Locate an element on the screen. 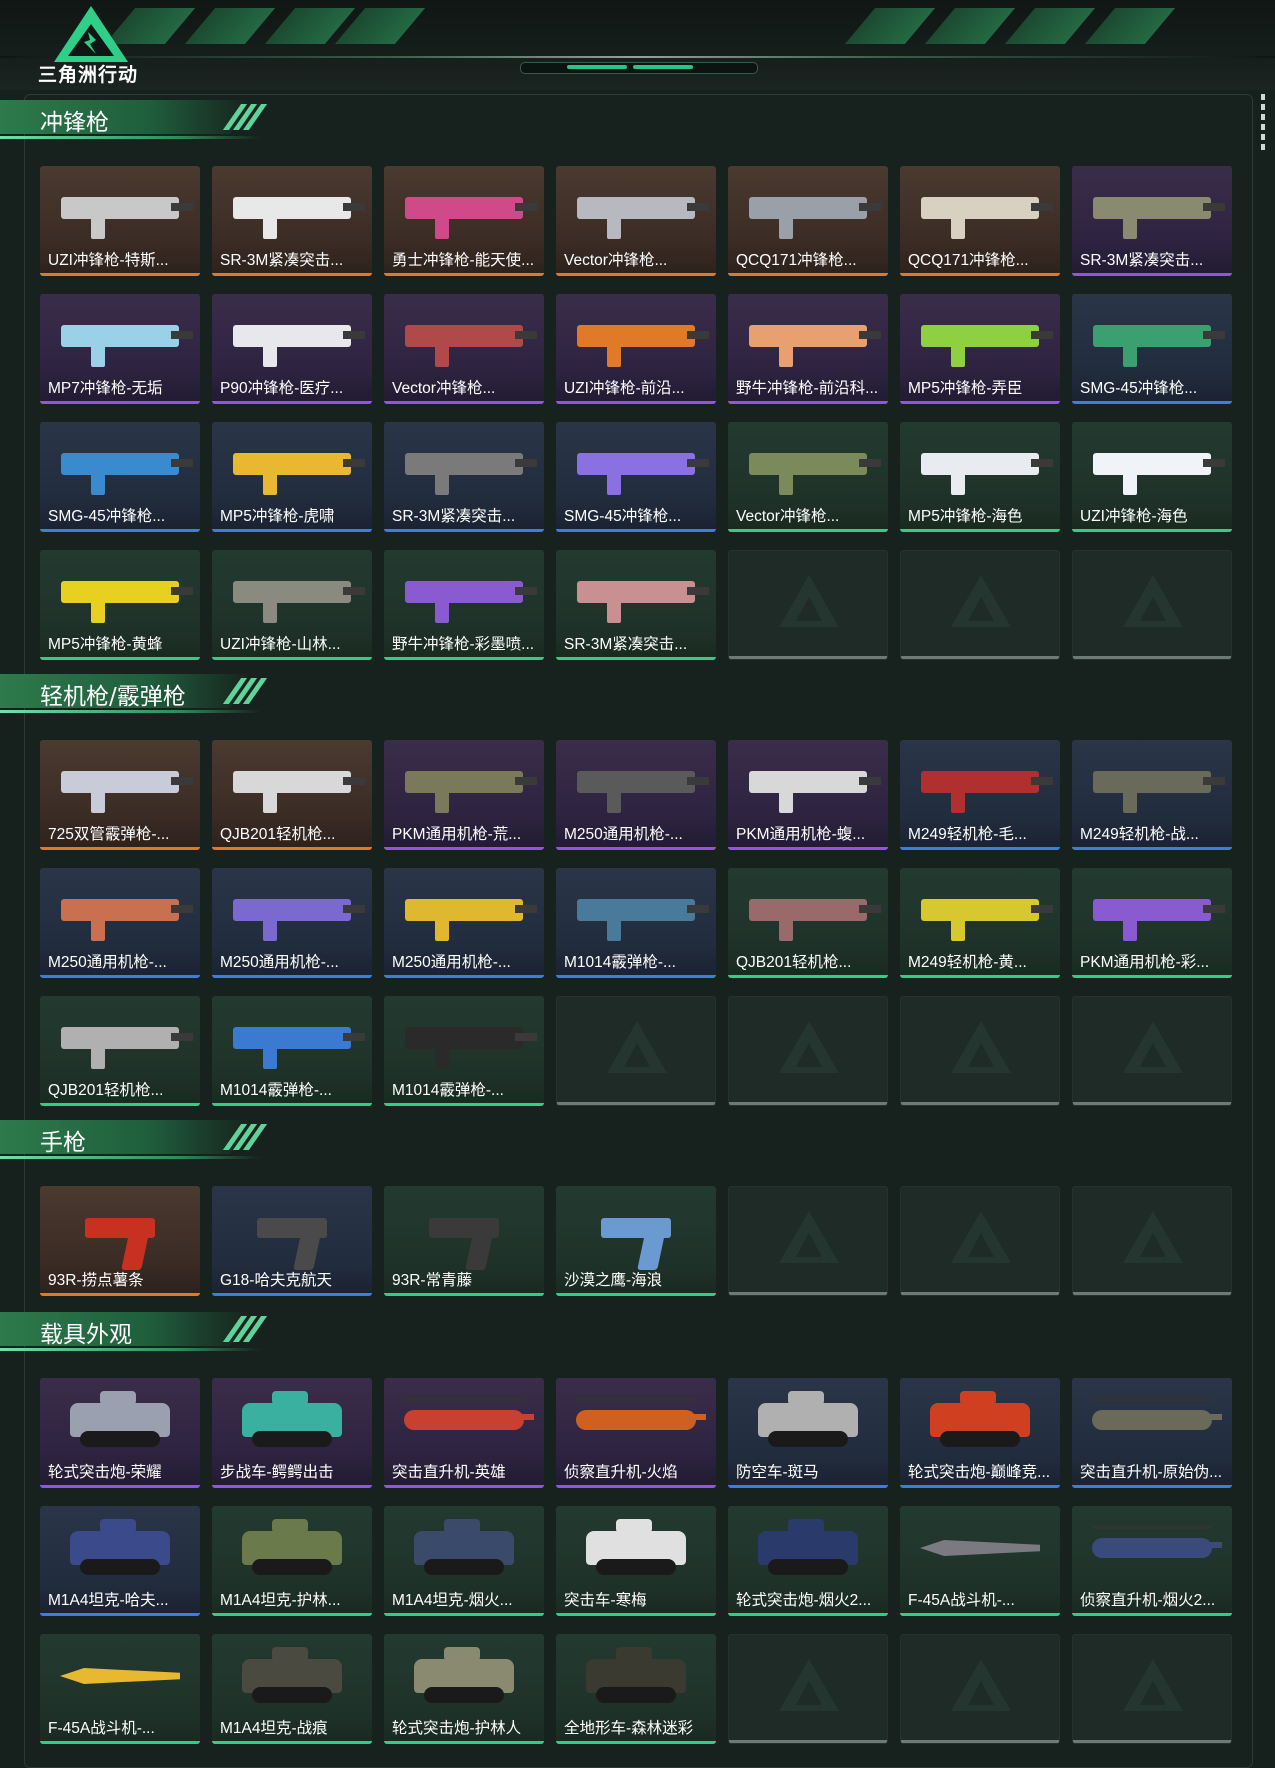 The height and width of the screenshot is (1768, 1275). app-title: 三角洲行动 is located at coordinates (88, 75).